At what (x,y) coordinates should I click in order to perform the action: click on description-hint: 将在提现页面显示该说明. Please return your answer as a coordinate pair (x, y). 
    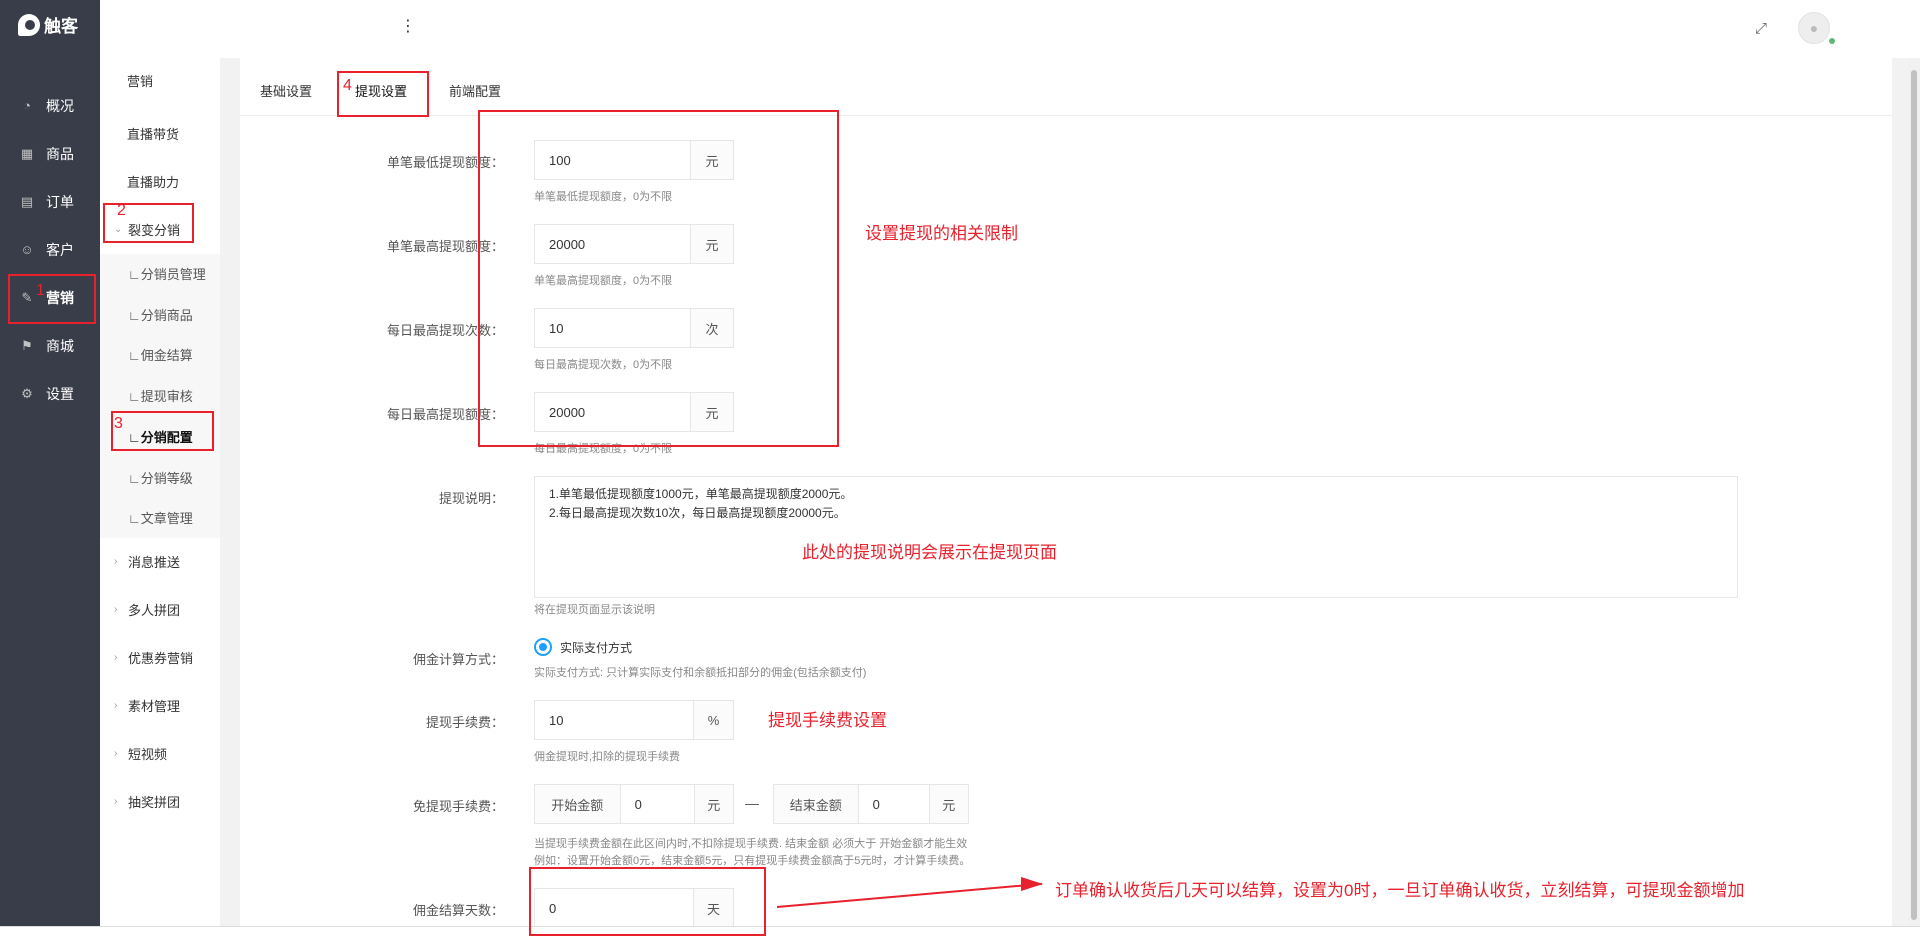
    Looking at the image, I should click on (594, 610).